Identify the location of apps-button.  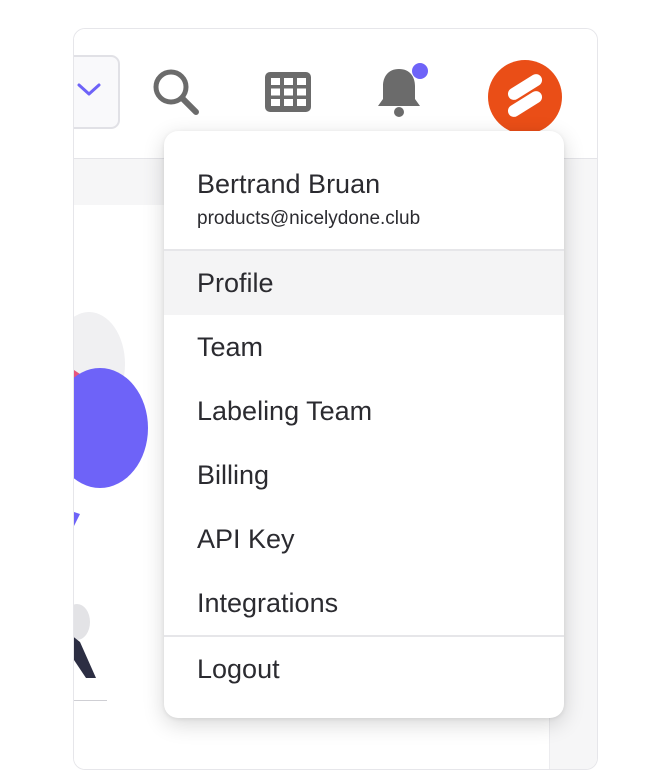
(288, 94).